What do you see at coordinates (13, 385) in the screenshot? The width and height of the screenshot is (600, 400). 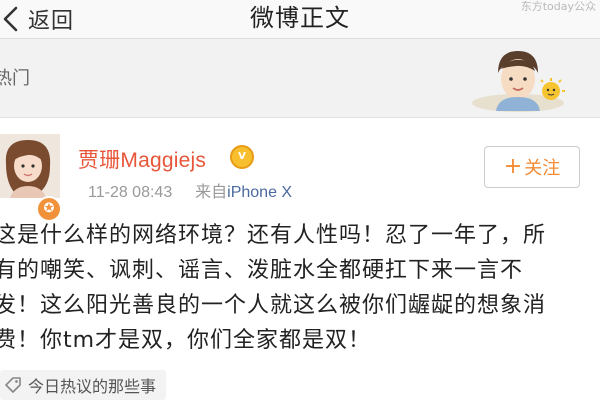 I see `tag-icon` at bounding box center [13, 385].